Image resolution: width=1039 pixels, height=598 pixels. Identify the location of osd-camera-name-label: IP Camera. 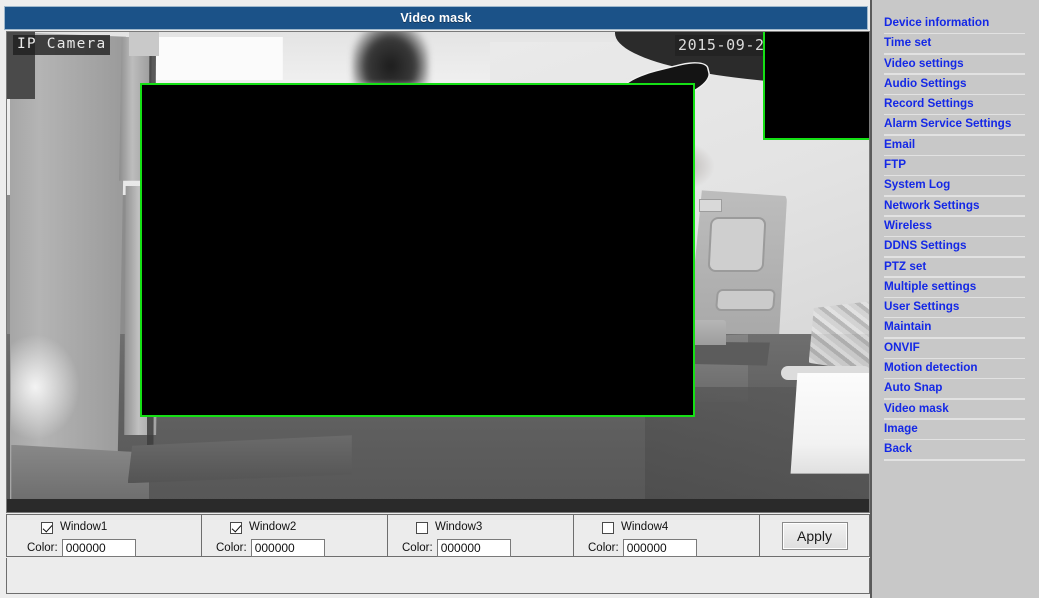
(62, 45).